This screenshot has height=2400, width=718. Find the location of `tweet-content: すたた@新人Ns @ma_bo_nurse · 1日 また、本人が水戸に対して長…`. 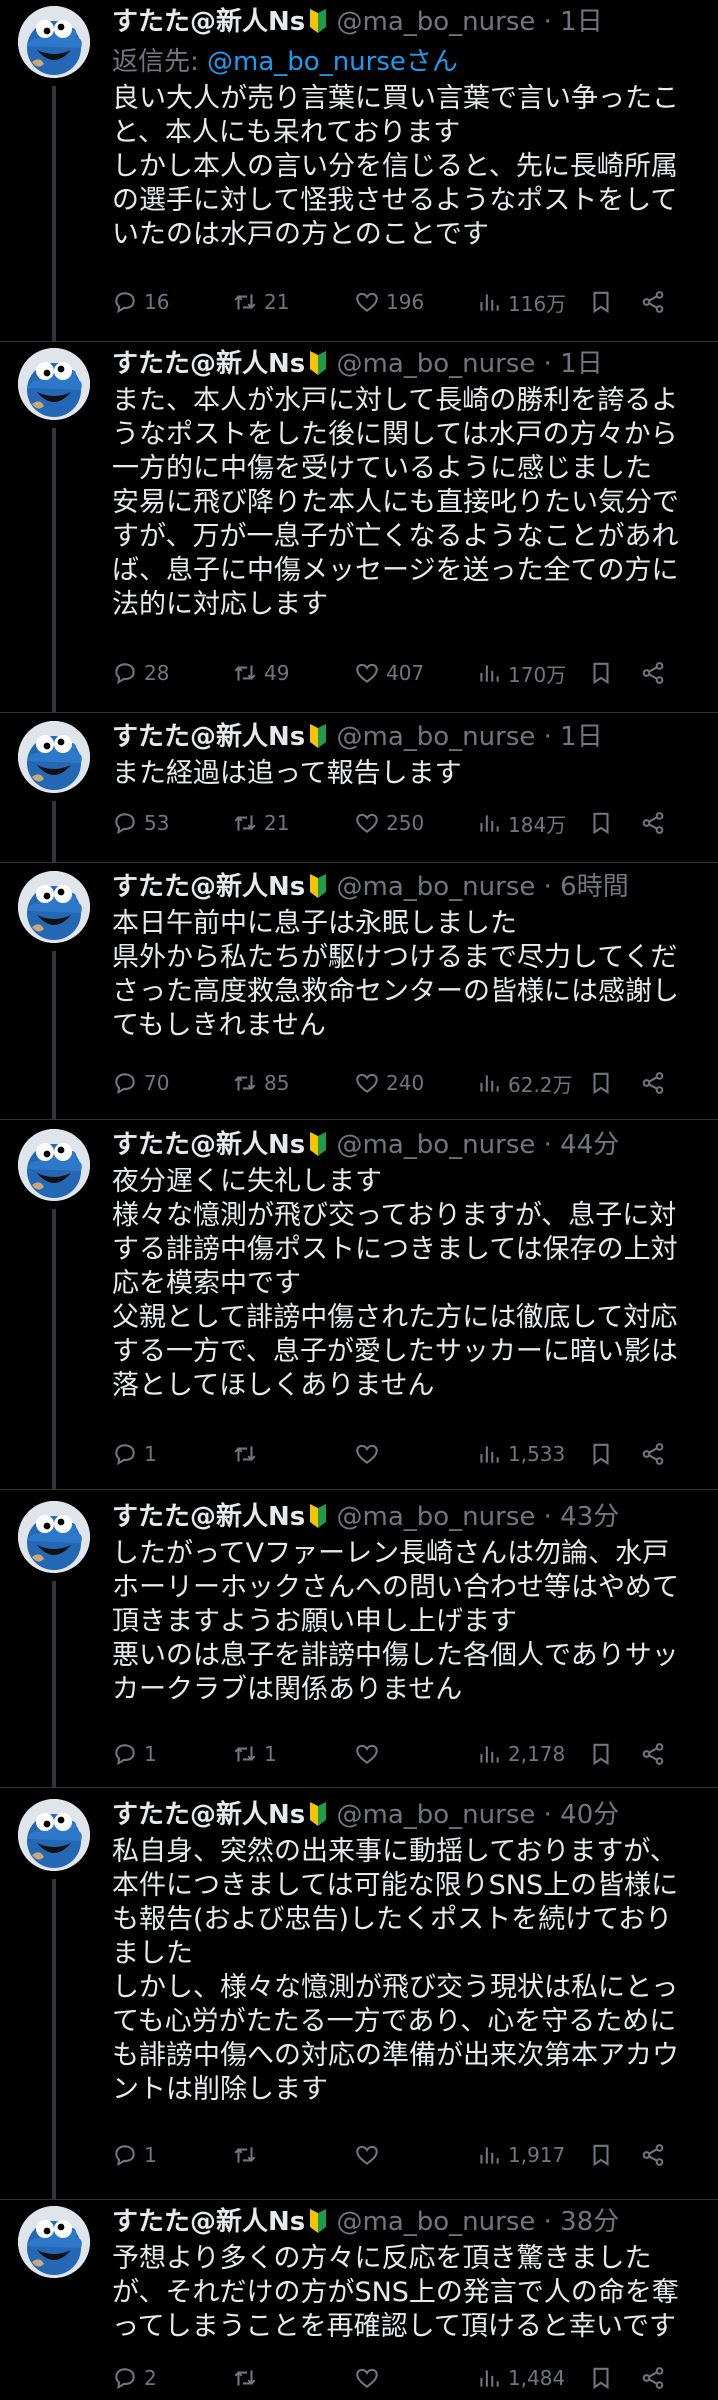

tweet-content: すたた@新人Ns @ma_bo_nurse · 1日 また、本人が水戸に対して長… is located at coordinates (404, 483).